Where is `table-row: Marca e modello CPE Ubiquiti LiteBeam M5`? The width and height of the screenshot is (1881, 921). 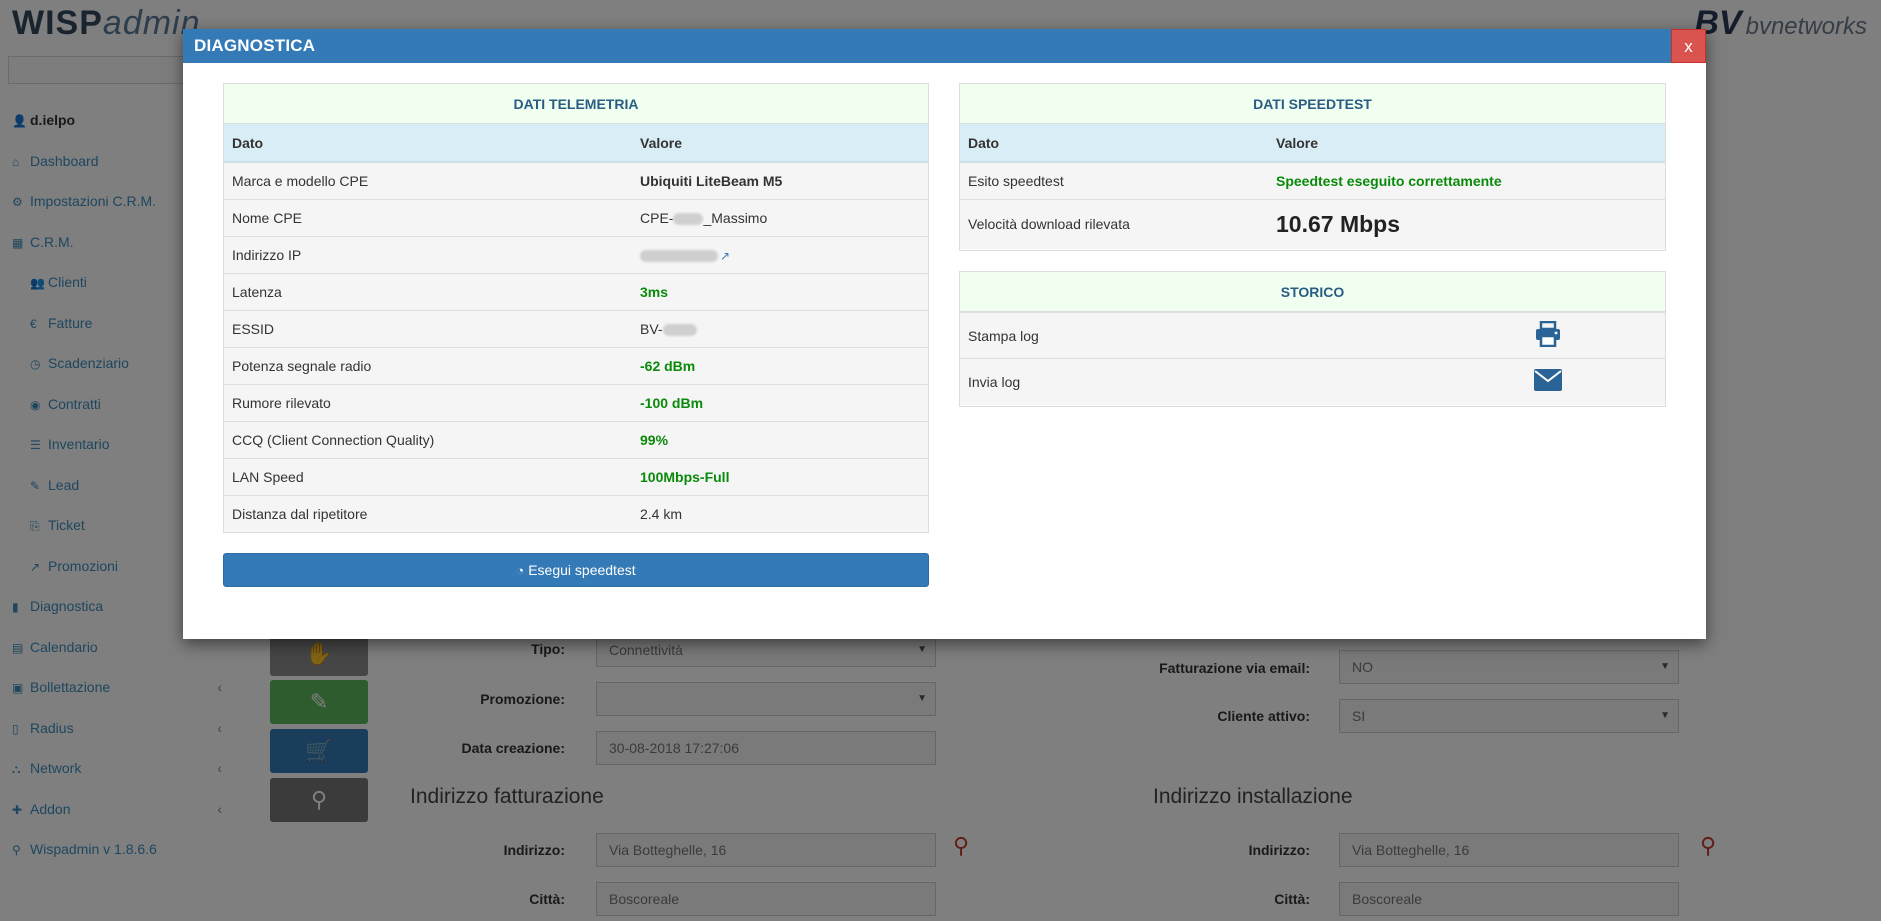 table-row: Marca e modello CPE Ubiquiti LiteBeam M5 is located at coordinates (576, 180).